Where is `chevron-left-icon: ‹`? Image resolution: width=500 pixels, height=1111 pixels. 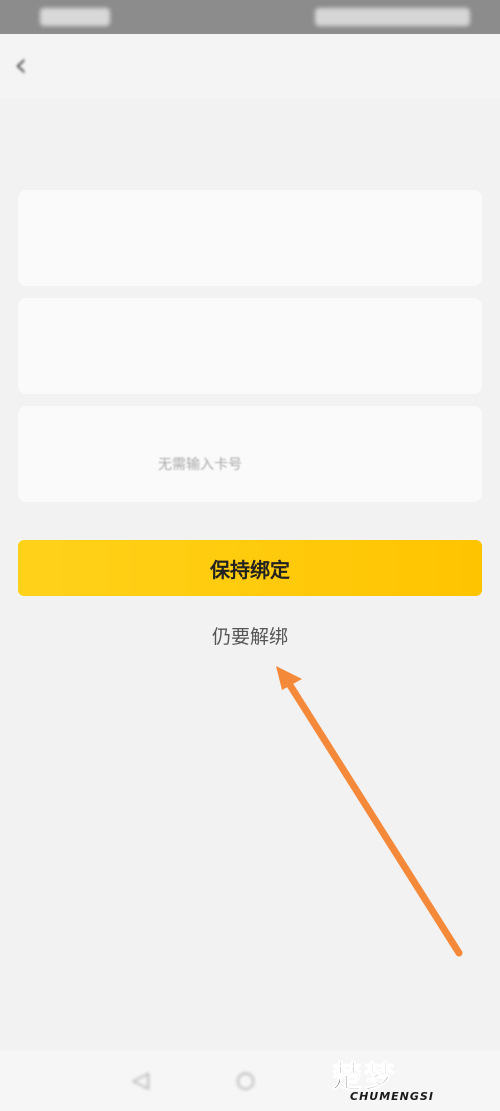 chevron-left-icon: ‹ is located at coordinates (21, 65).